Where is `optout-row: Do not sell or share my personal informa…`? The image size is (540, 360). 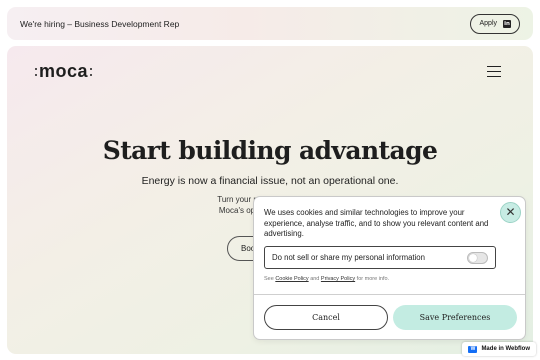 optout-row: Do not sell or share my personal informa… is located at coordinates (380, 257).